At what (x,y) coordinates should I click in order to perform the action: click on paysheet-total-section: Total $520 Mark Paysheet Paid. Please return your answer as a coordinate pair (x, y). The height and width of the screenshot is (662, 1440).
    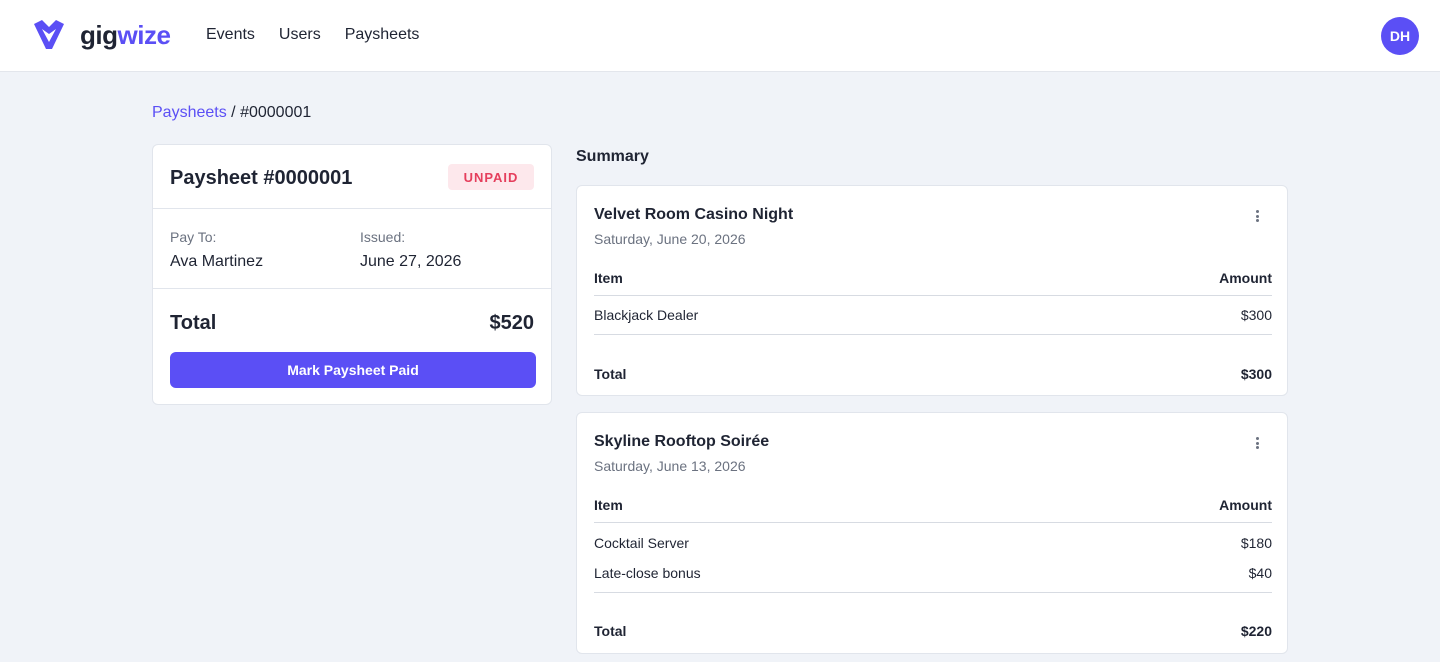
    Looking at the image, I should click on (352, 346).